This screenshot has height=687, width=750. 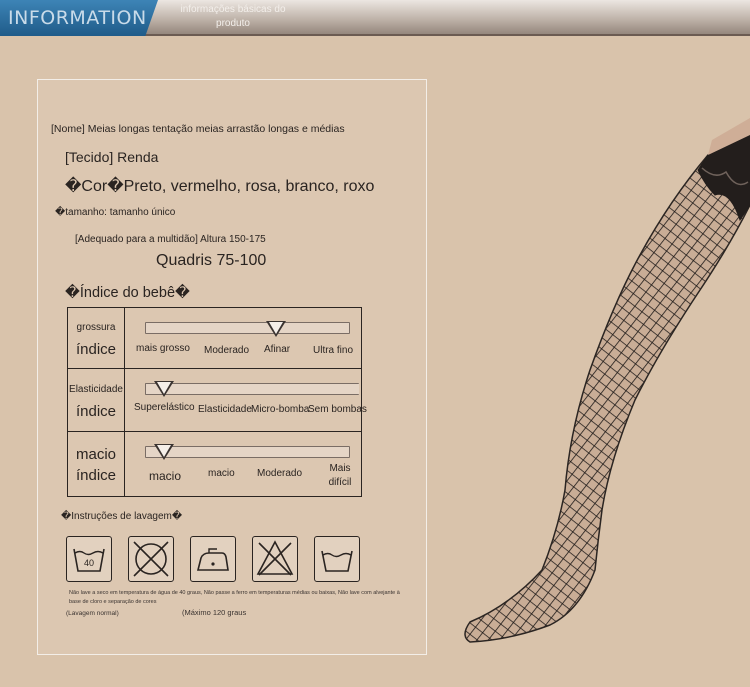 What do you see at coordinates (275, 559) in the screenshot?
I see `no-bleach-icon` at bounding box center [275, 559].